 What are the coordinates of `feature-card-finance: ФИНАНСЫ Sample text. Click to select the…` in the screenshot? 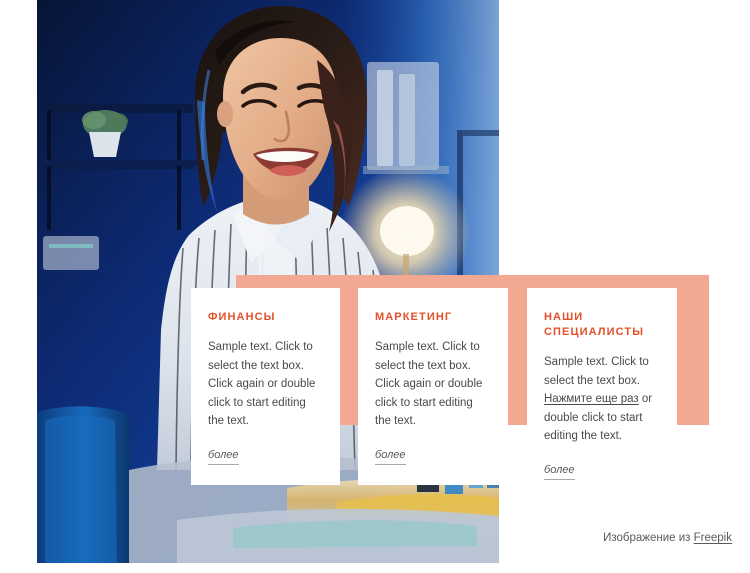 It's located at (265, 386).